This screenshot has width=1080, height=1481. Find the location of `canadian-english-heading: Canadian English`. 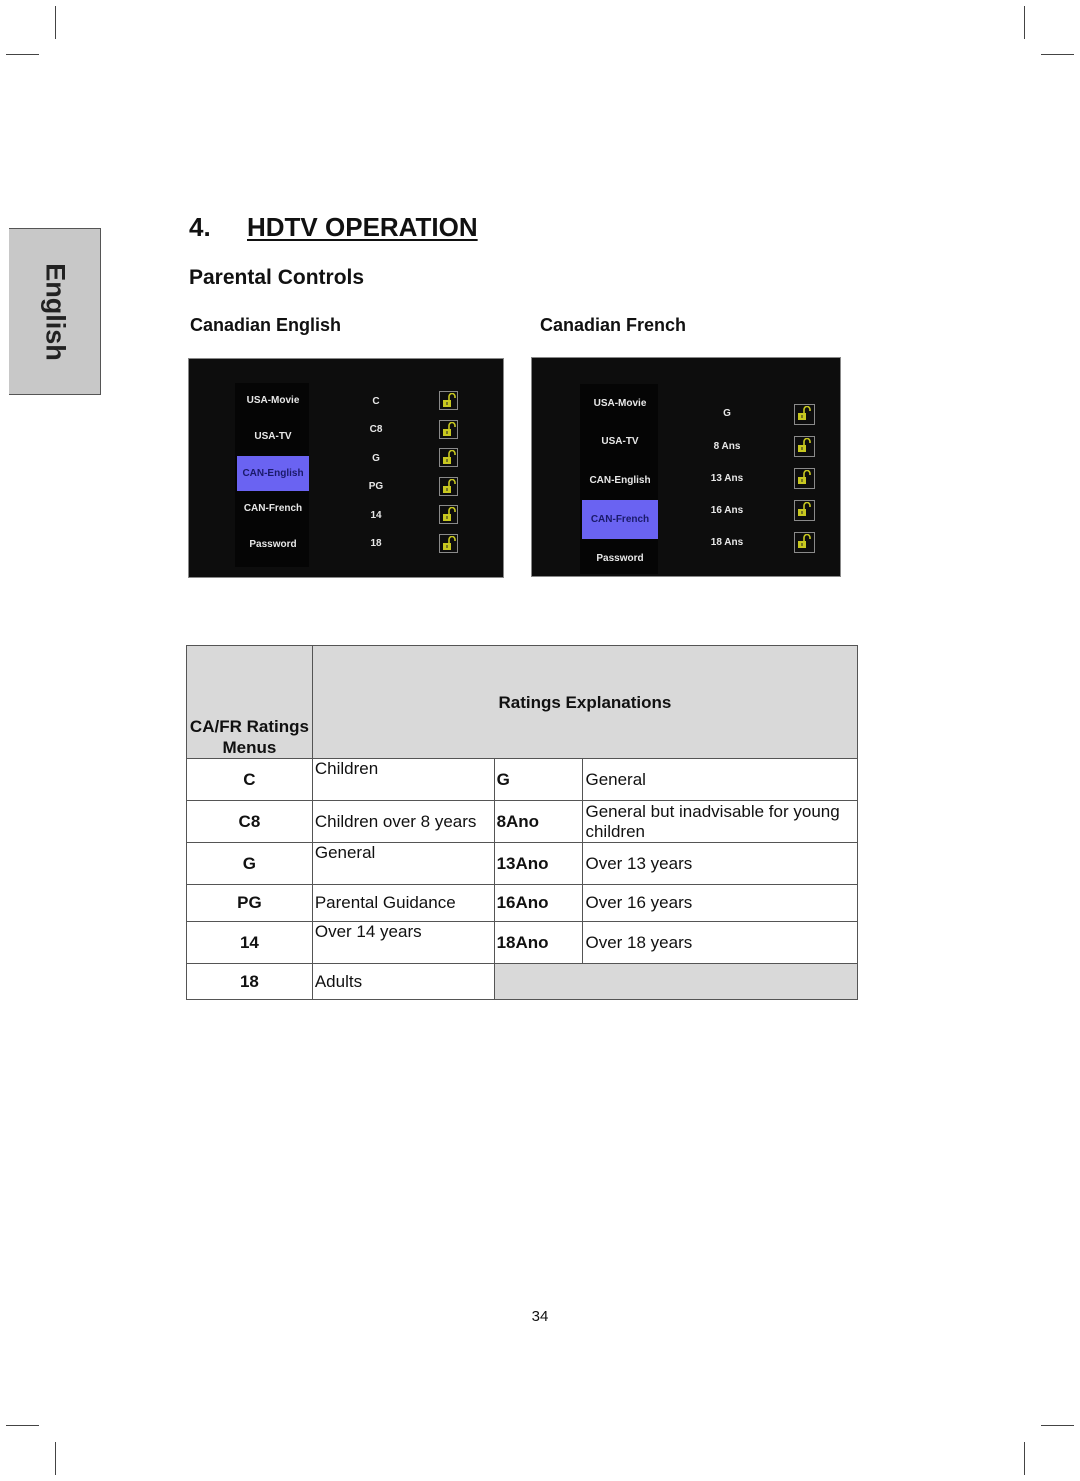

canadian-english-heading: Canadian English is located at coordinates (266, 325).